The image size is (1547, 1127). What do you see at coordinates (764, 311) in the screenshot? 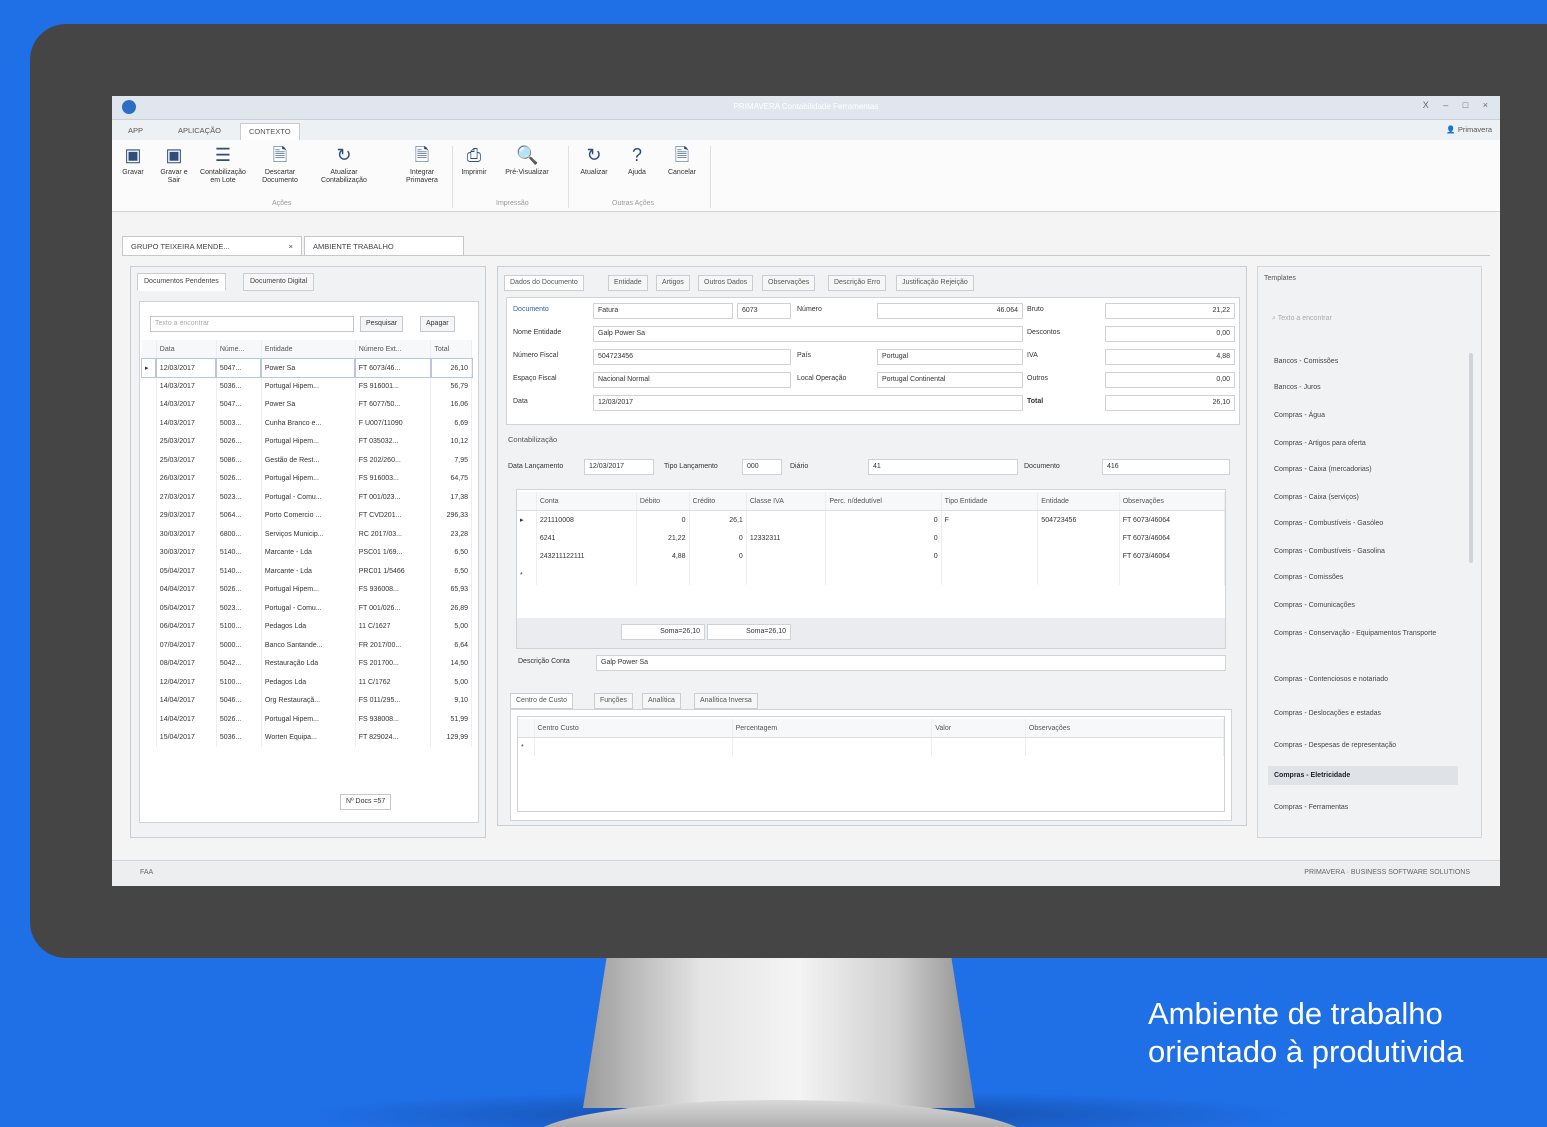
I see `serie-field: 6073` at bounding box center [764, 311].